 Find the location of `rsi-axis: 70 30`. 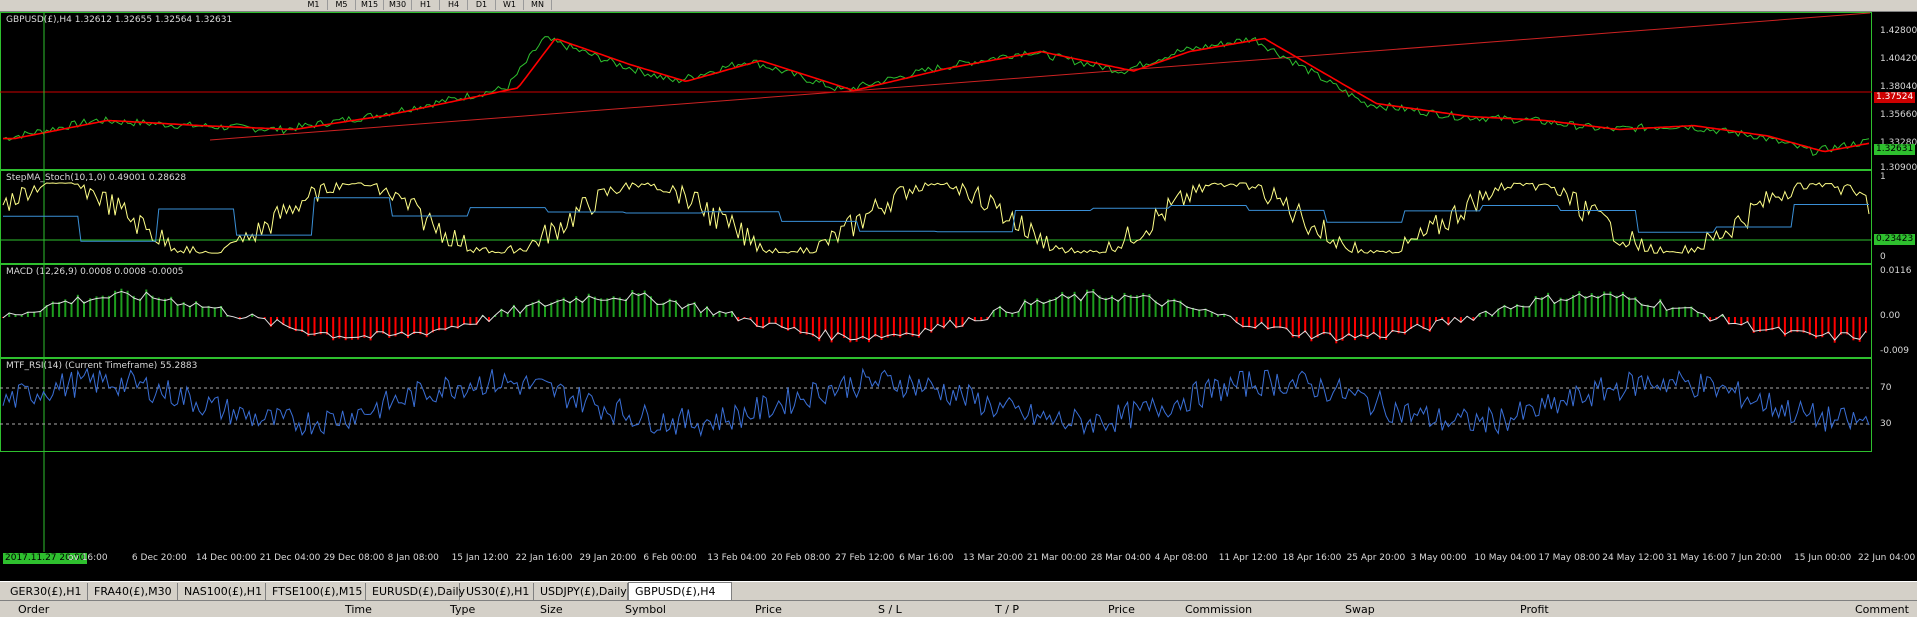

rsi-axis: 70 30 is located at coordinates (1894, 405).